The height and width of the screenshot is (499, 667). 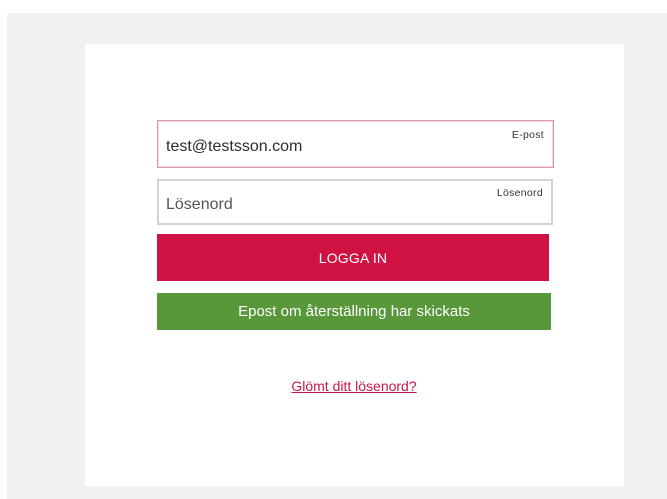 I want to click on email-field: E-post, so click(x=355, y=144).